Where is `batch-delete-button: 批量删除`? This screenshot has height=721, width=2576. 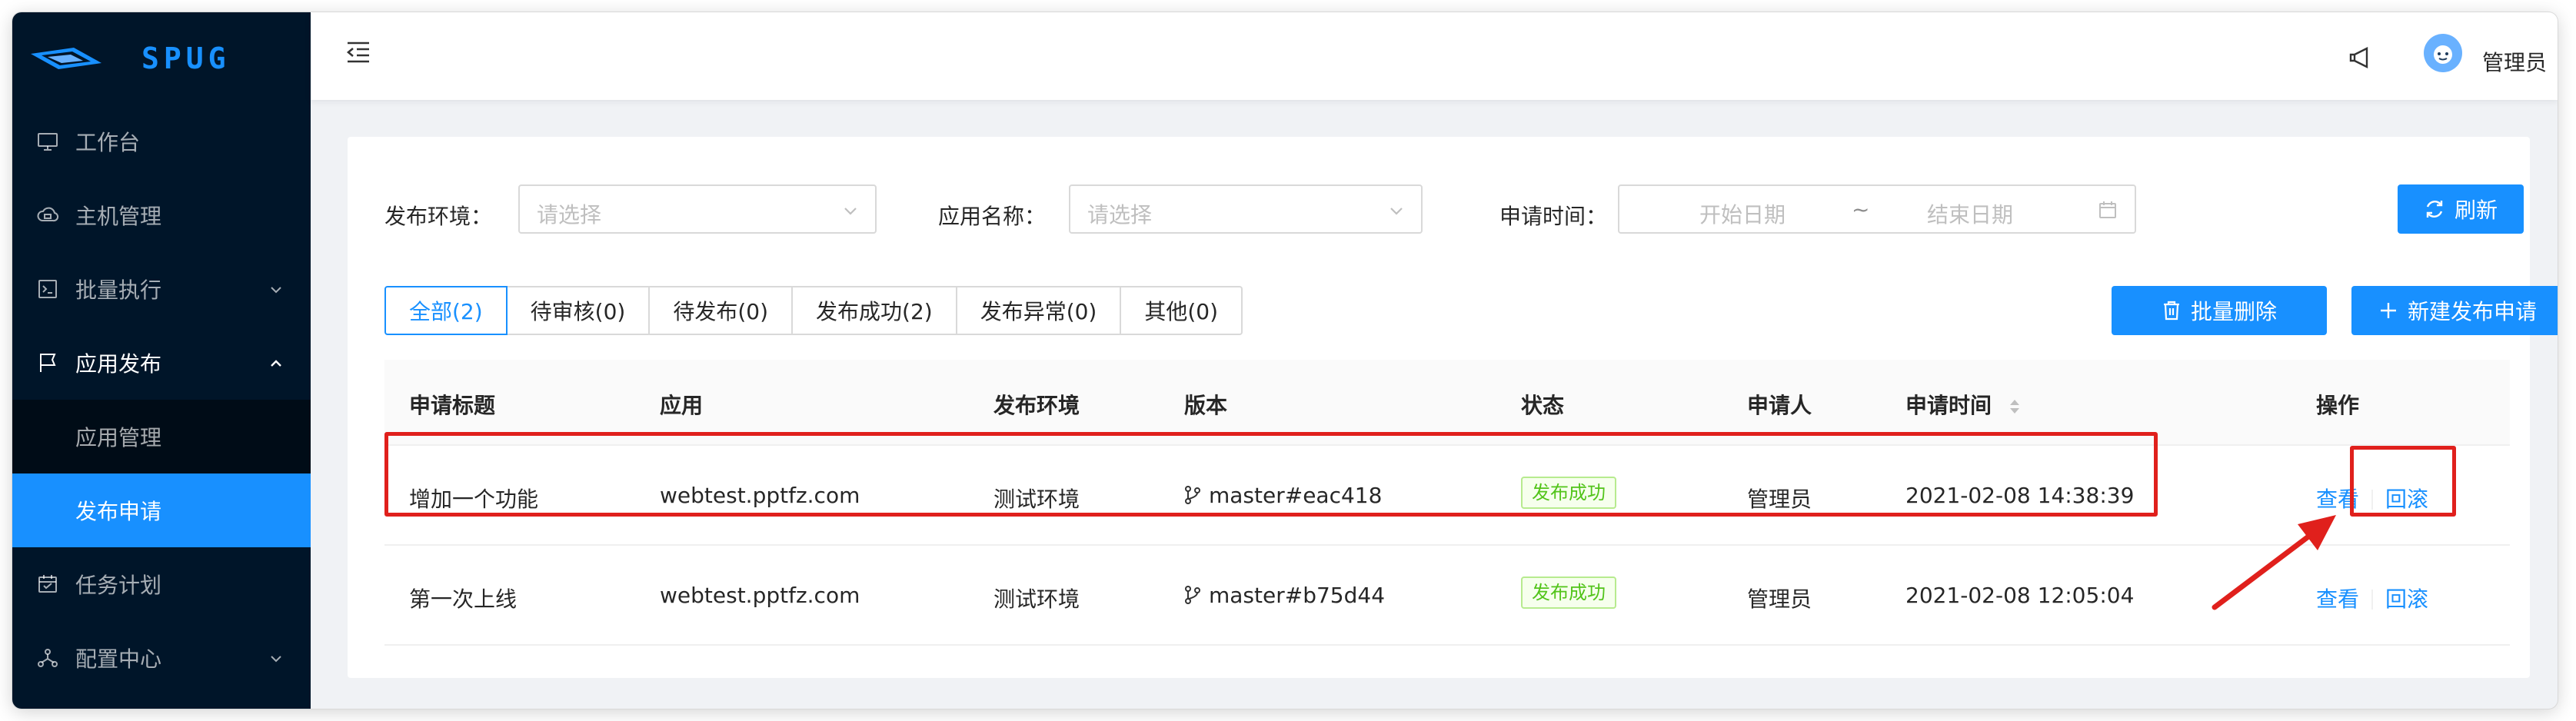
batch-delete-button: 批量删除 is located at coordinates (2219, 310).